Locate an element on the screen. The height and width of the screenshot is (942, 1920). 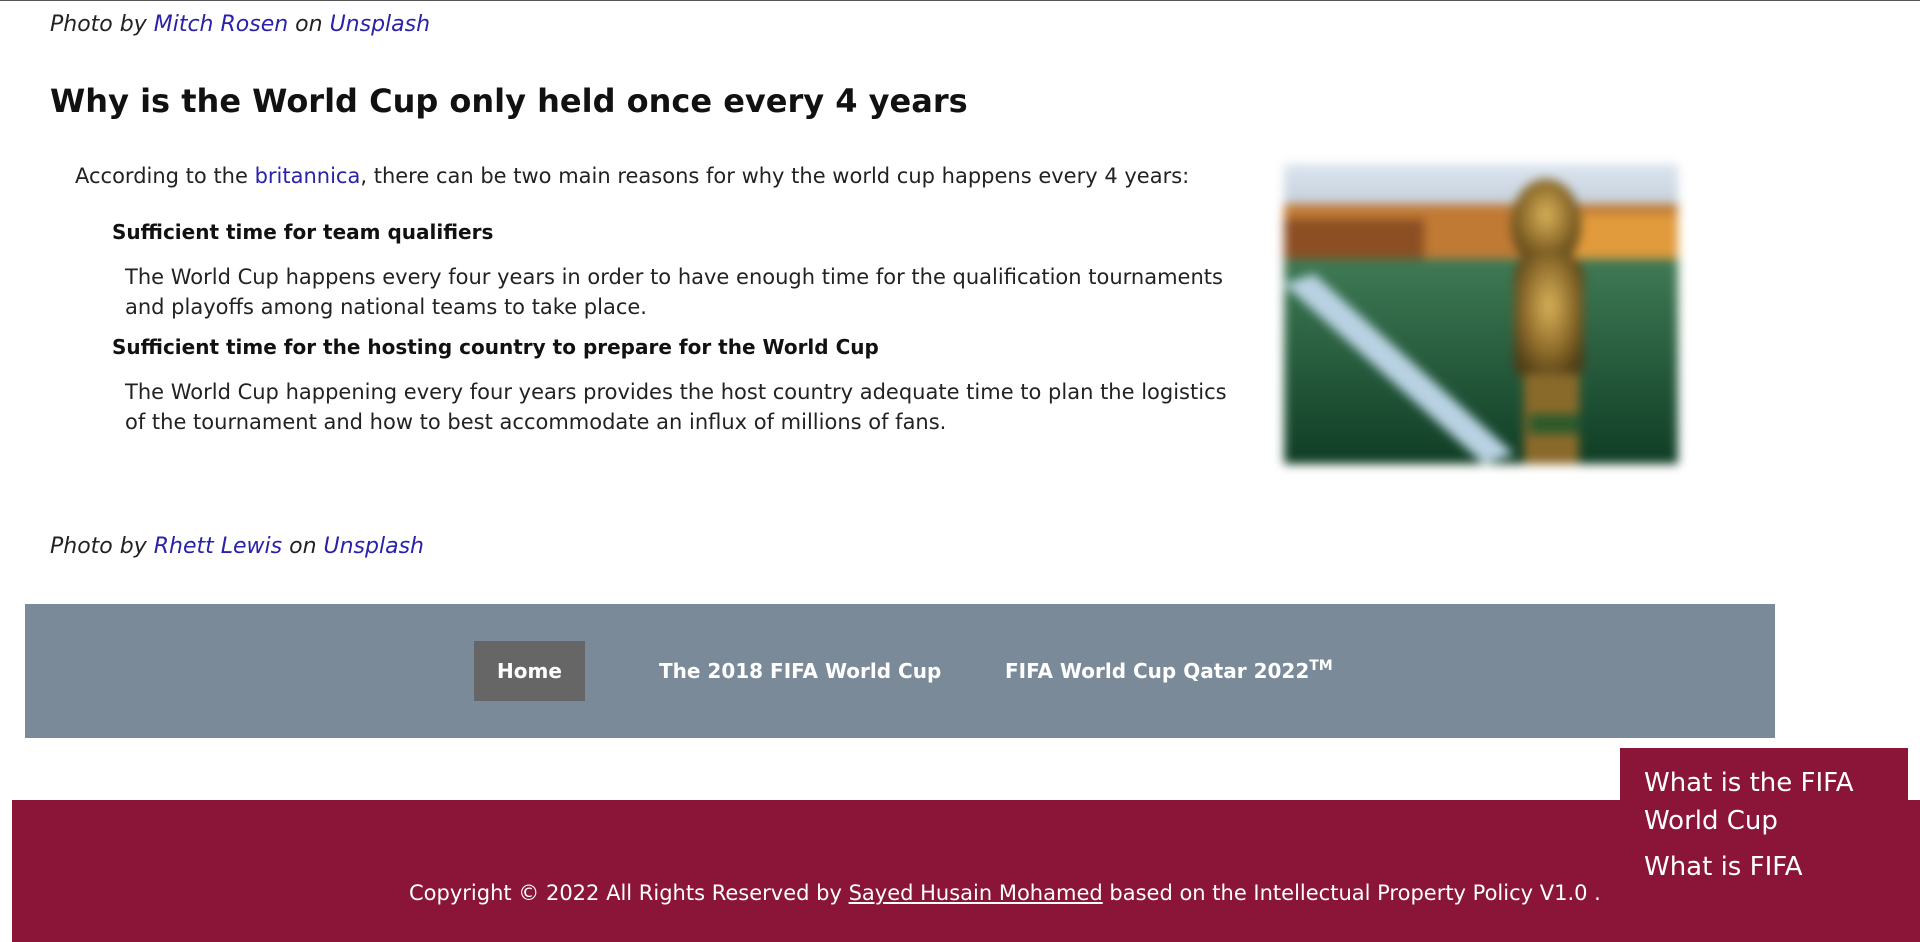
photo-author-link: Rhett Lewis is located at coordinates (218, 546).